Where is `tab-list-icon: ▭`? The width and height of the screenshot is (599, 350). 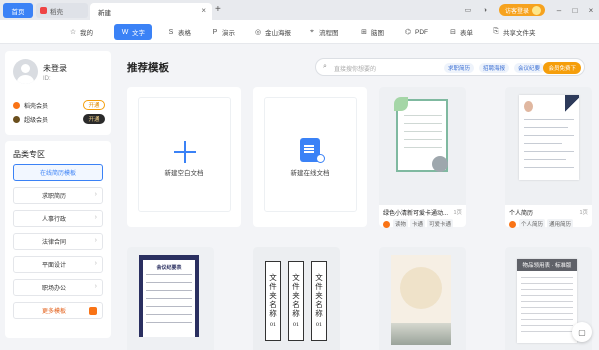 tab-list-icon: ▭ is located at coordinates (468, 10).